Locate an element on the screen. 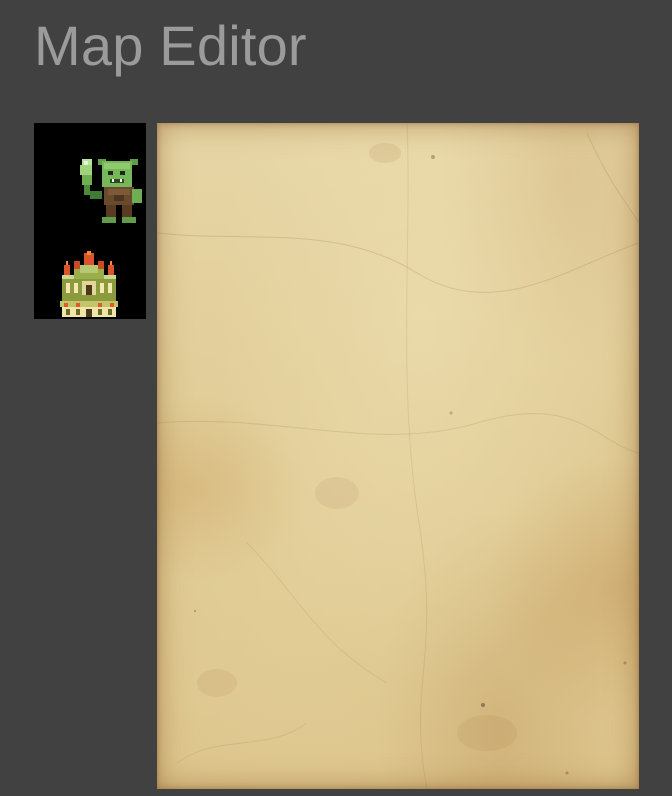 The image size is (672, 796). goblin-sprite-icon is located at coordinates (111, 191).